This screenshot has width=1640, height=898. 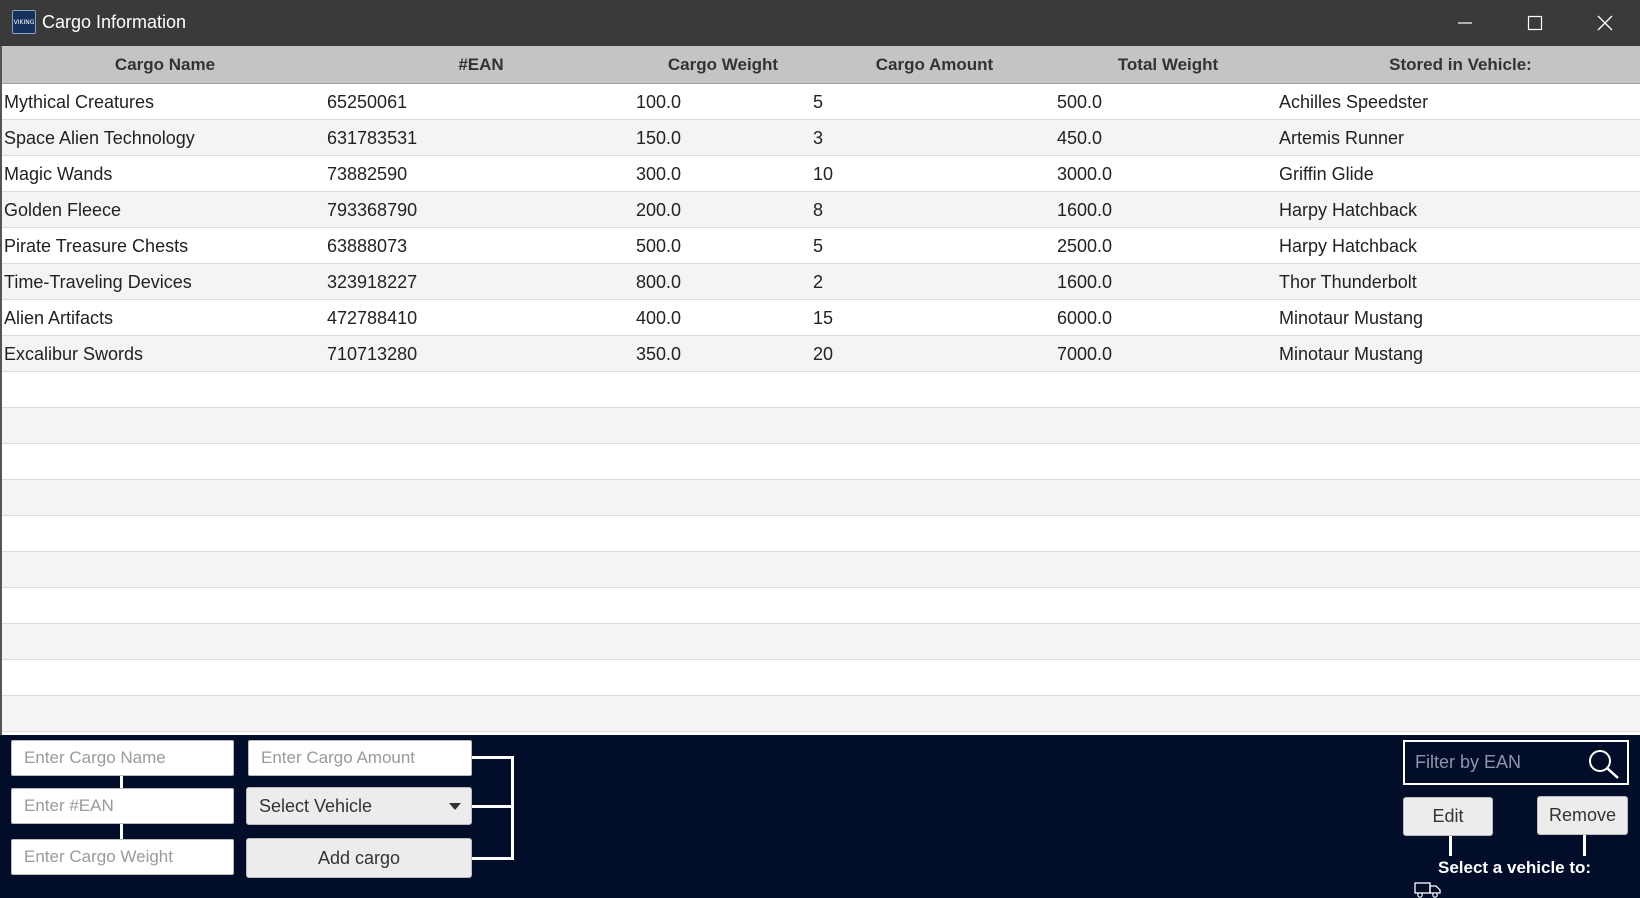 I want to click on table-cell: 631783531, so click(x=372, y=138).